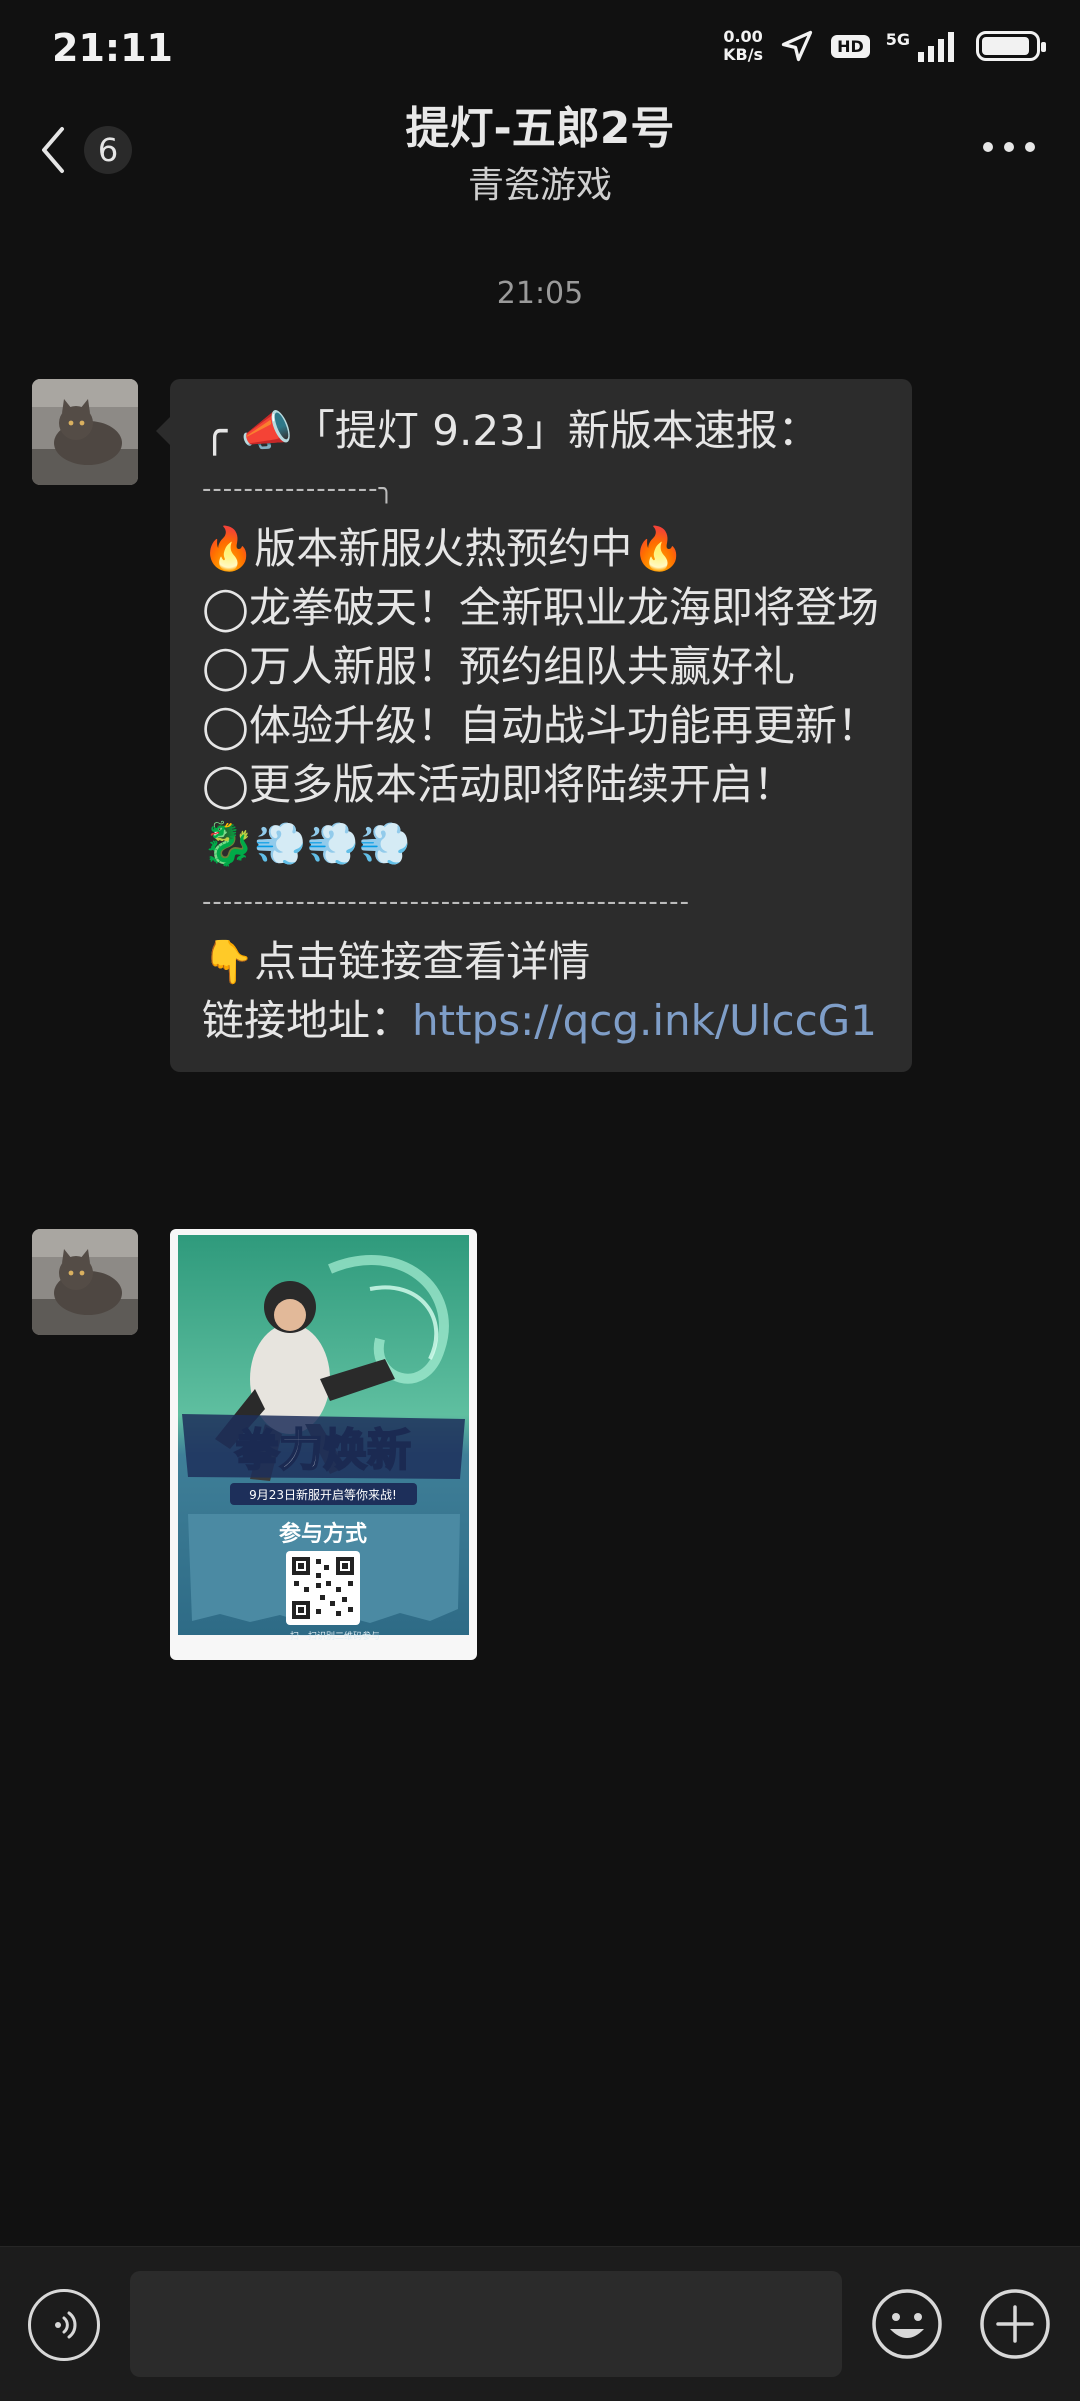 This screenshot has height=2401, width=1080. I want to click on chat-subtitle: 青瓷游戏, so click(539, 185).